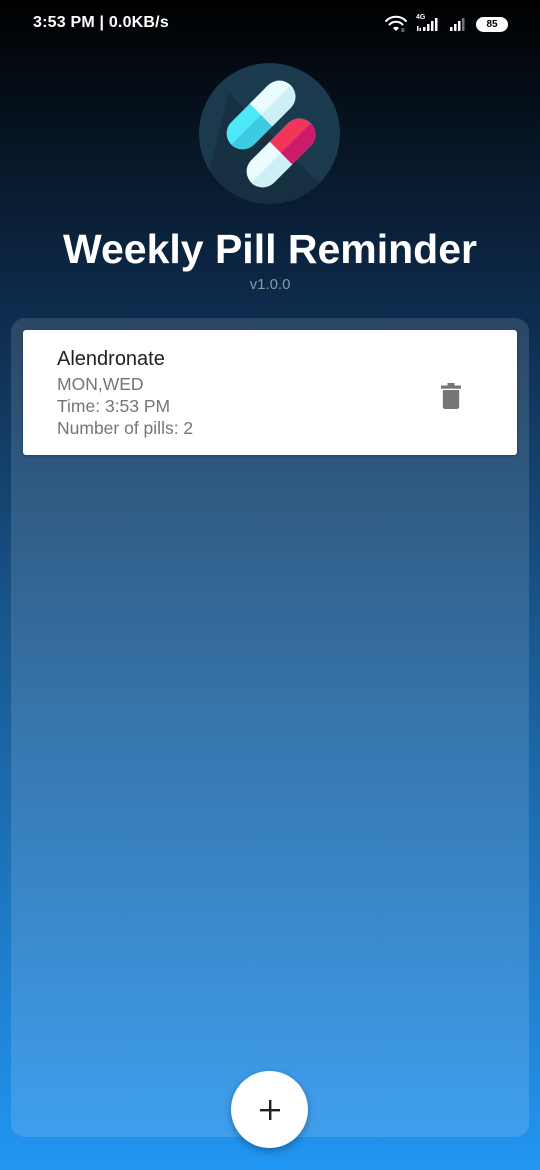 The height and width of the screenshot is (1170, 540). I want to click on delete-reminder-button, so click(451, 396).